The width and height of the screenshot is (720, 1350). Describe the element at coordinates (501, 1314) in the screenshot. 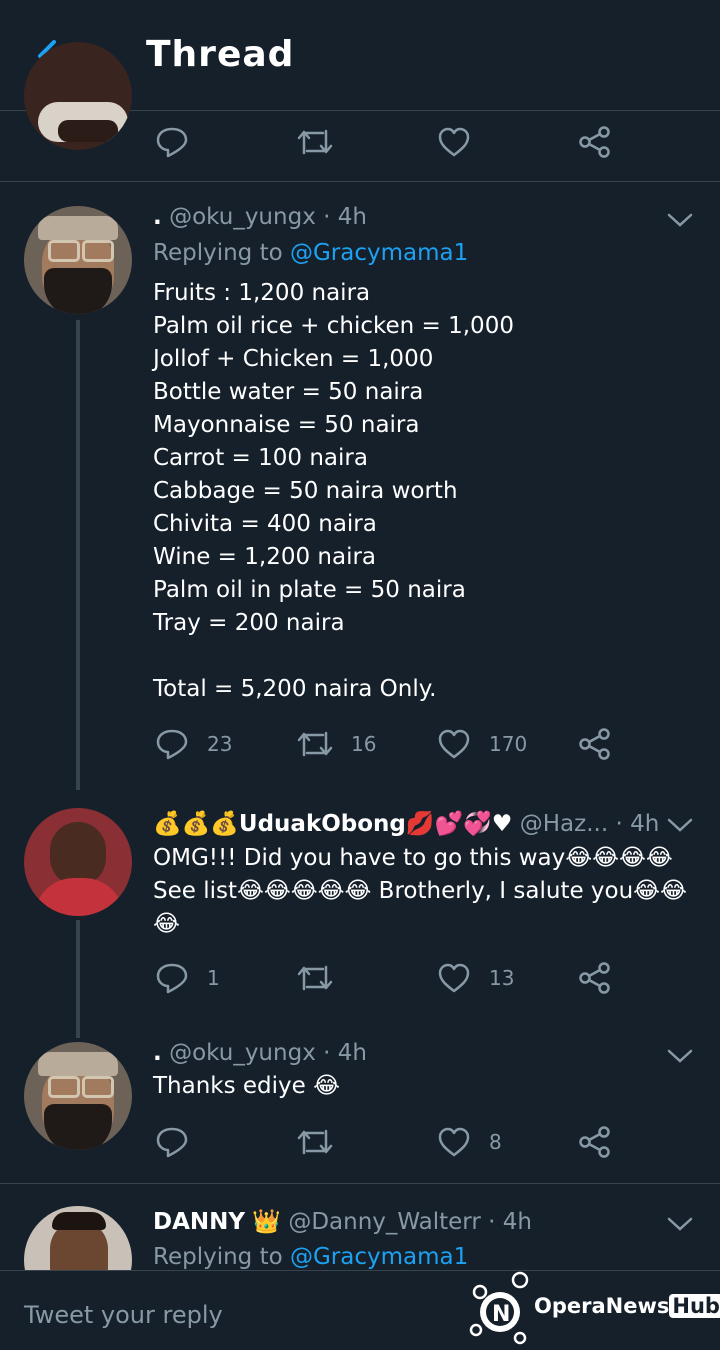

I see `svg-text: N` at that location.